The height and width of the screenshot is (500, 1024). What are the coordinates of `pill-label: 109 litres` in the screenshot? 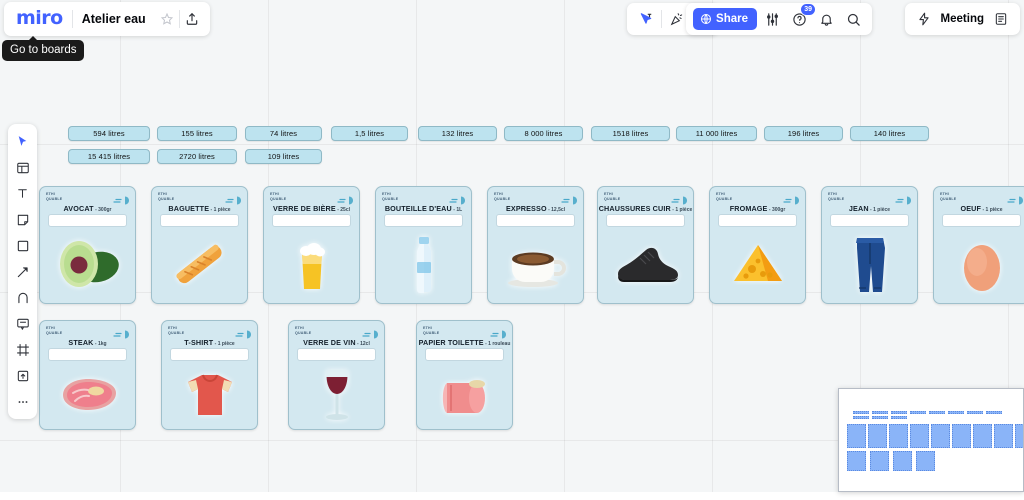 It's located at (283, 156).